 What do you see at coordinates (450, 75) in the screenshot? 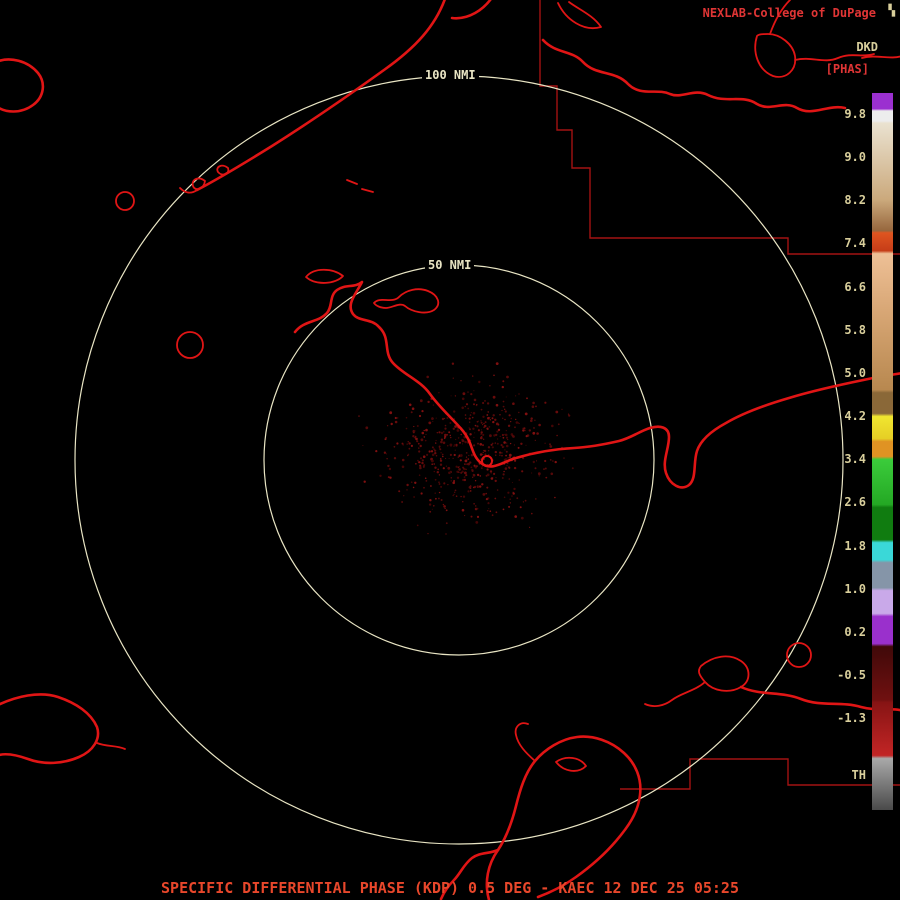
I see `range-label-100nmi: 100 NMI` at bounding box center [450, 75].